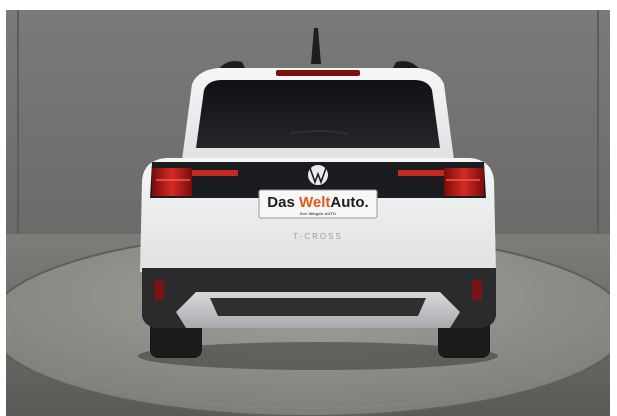  Describe the element at coordinates (172, 182) in the screenshot. I see `tail-light-left` at that location.